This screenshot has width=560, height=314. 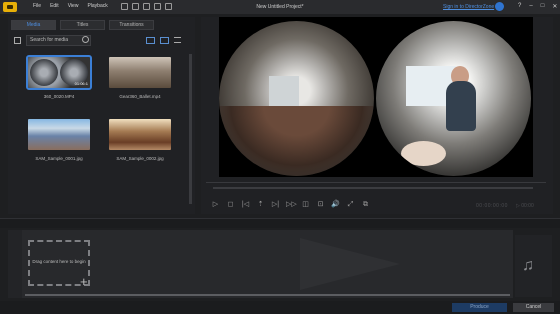 What do you see at coordinates (215, 204) in the screenshot?
I see `play-icon: ▷` at bounding box center [215, 204].